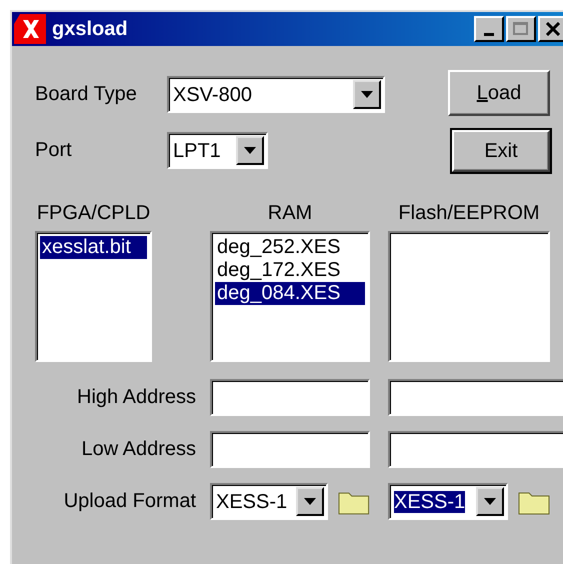  I want to click on list-item: deg_084.XES, so click(290, 293).